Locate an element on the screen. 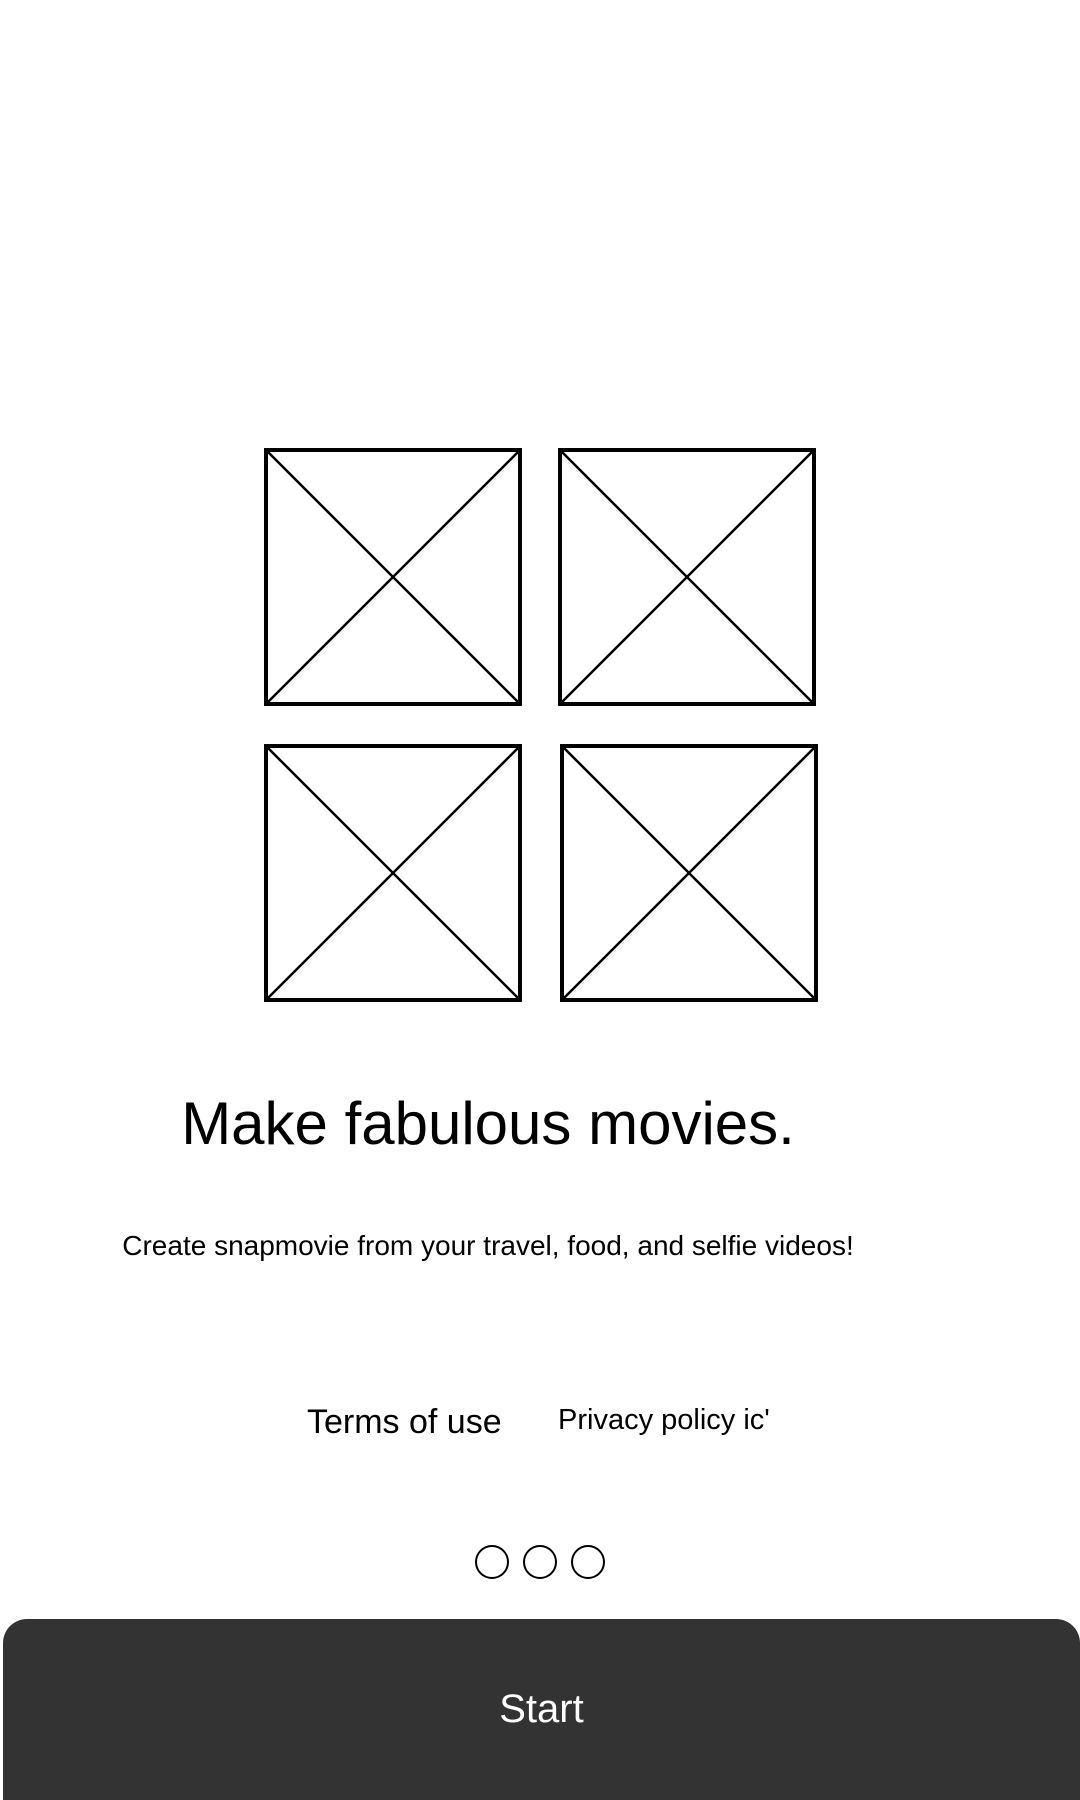 This screenshot has height=1800, width=1080. privacy-policy-link: Privacy policy ic' is located at coordinates (664, 1420).